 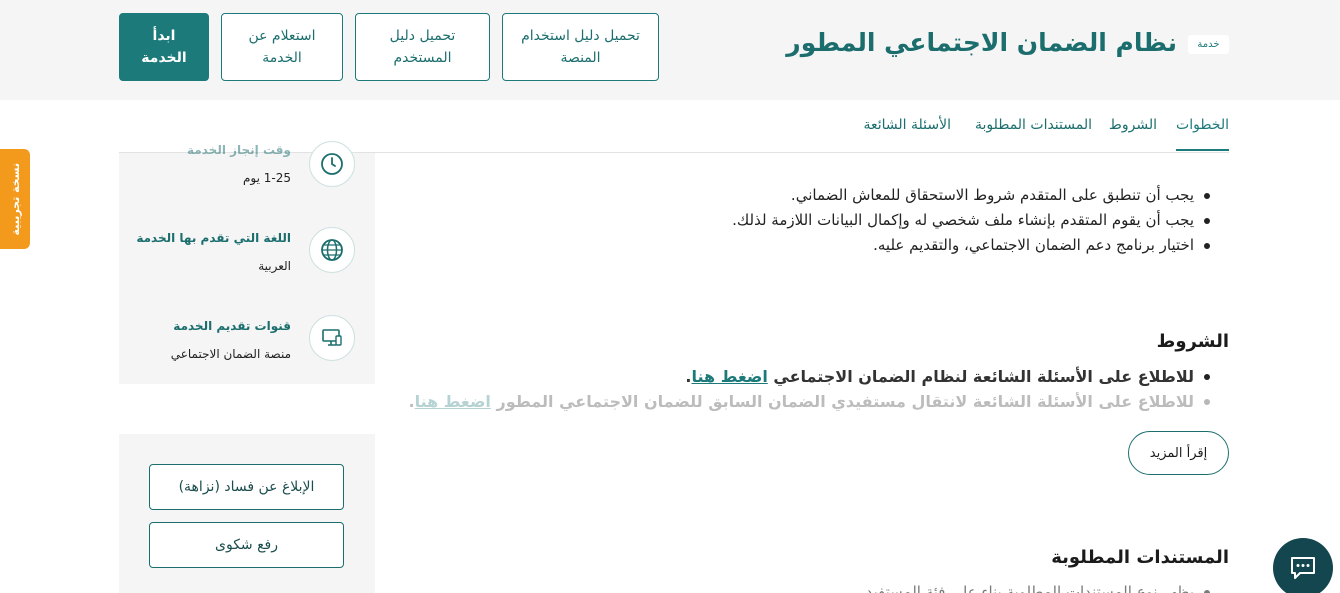 I want to click on info-label: قنوات تقديم الخدمة, so click(x=232, y=326).